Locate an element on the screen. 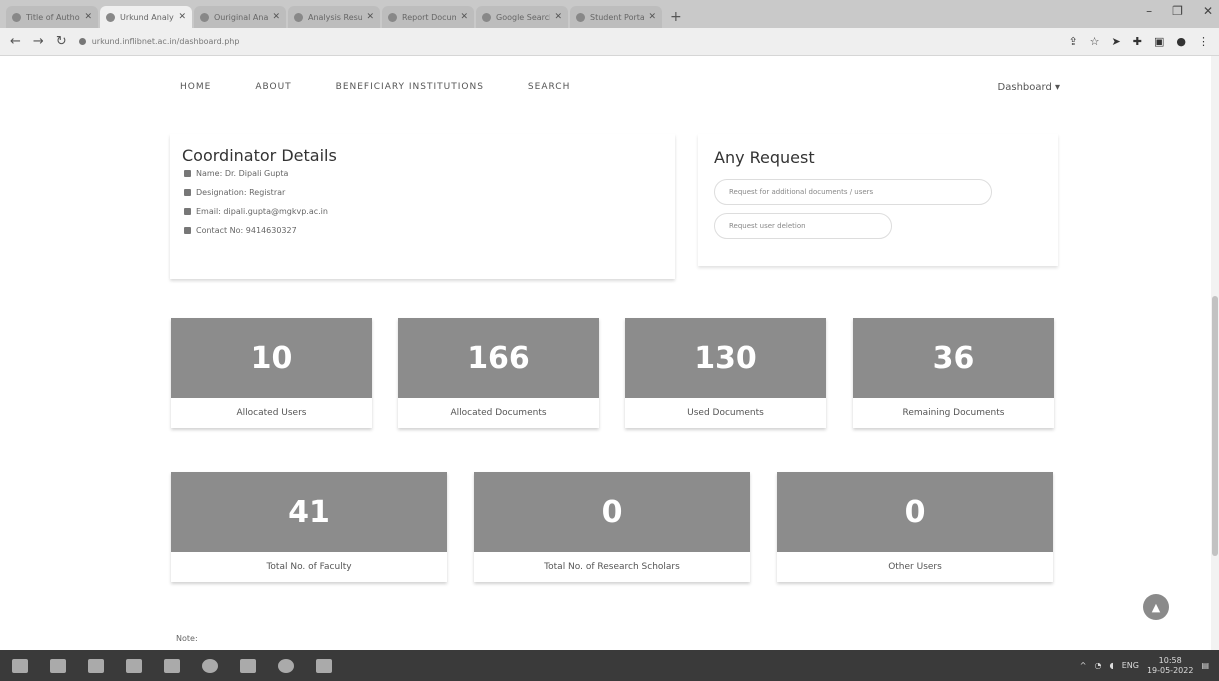 Image resolution: width=1219 pixels, height=681 pixels. nav-home: HOME is located at coordinates (195, 87).